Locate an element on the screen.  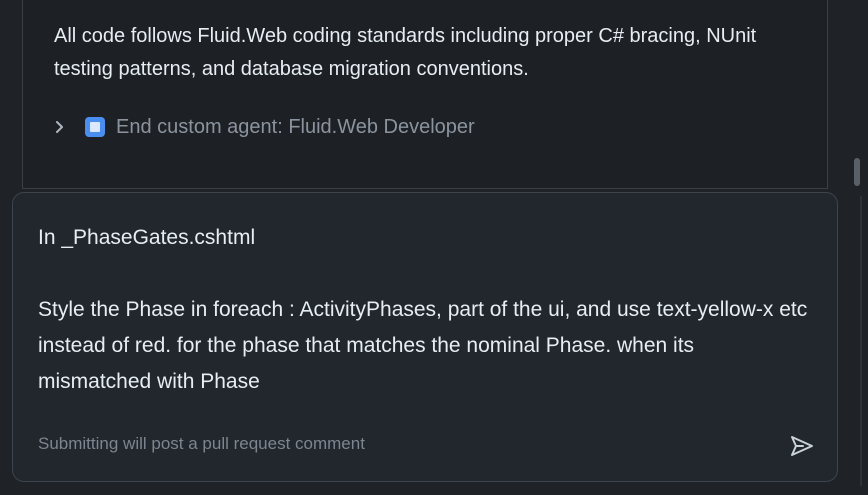
send-icon is located at coordinates (802, 446).